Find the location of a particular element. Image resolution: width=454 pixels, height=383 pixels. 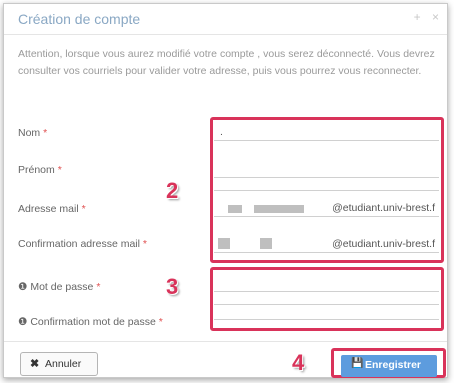

cancel-button-label: Annuler is located at coordinates (63, 364).